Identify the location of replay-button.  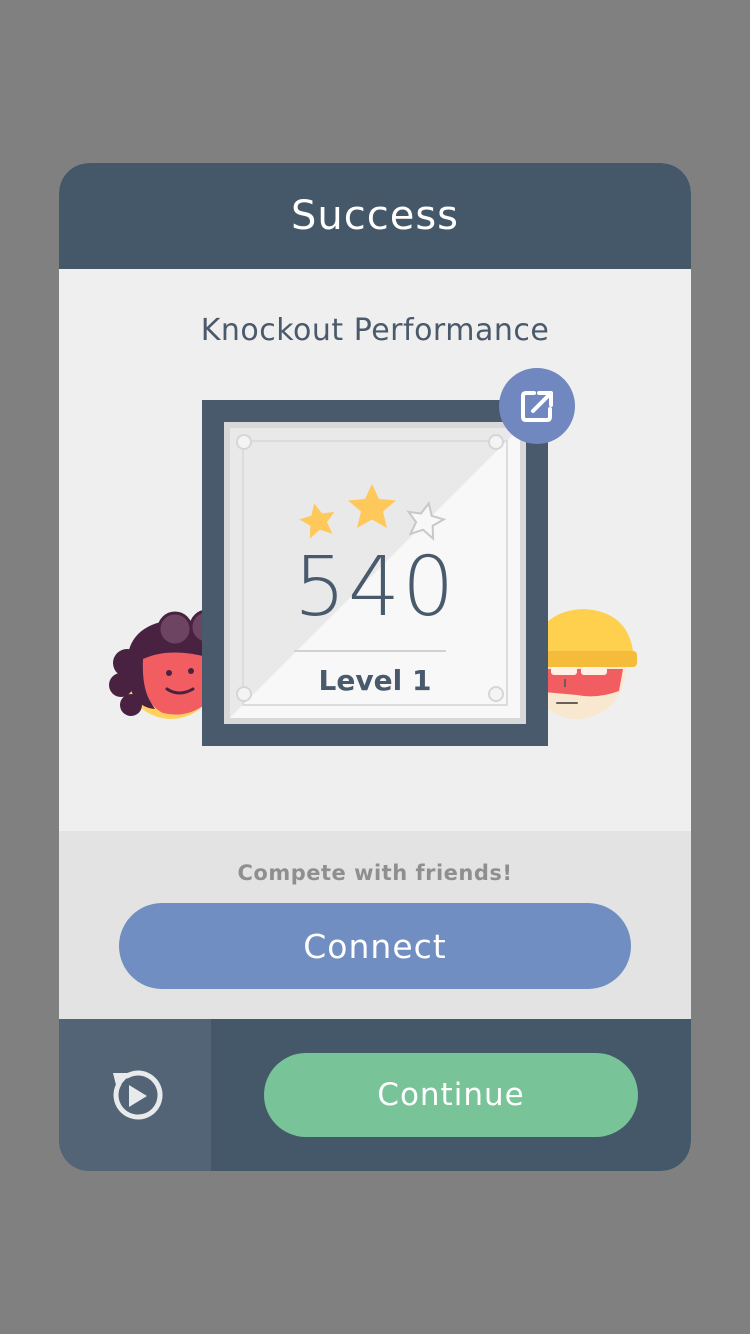
(135, 1095).